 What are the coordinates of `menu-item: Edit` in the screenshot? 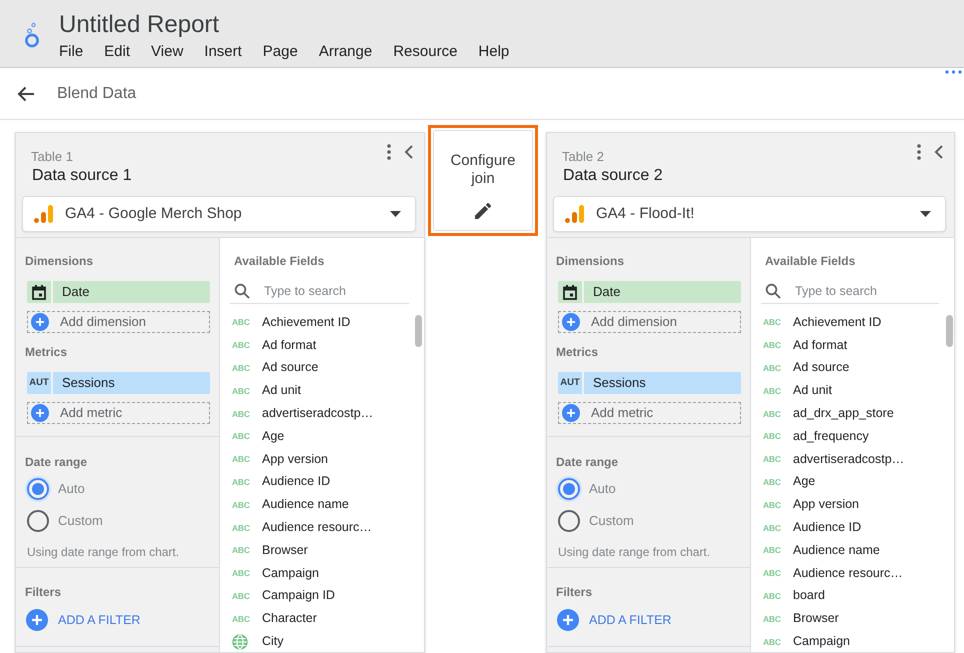 It's located at (117, 52).